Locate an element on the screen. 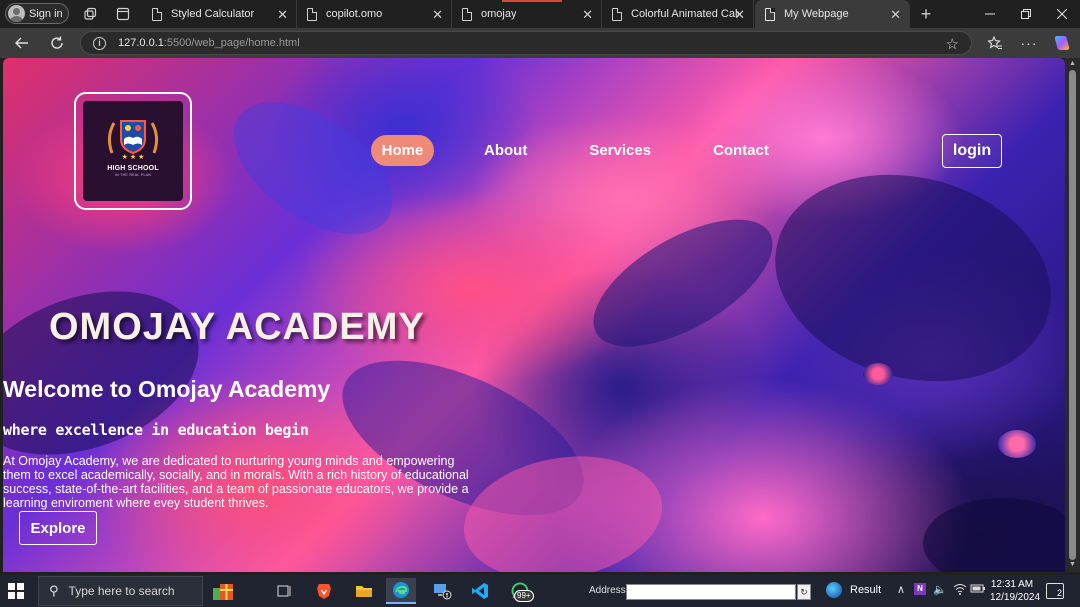 The height and width of the screenshot is (607, 1080). page-scrollbar: ▲ ▼ is located at coordinates (1072, 315).